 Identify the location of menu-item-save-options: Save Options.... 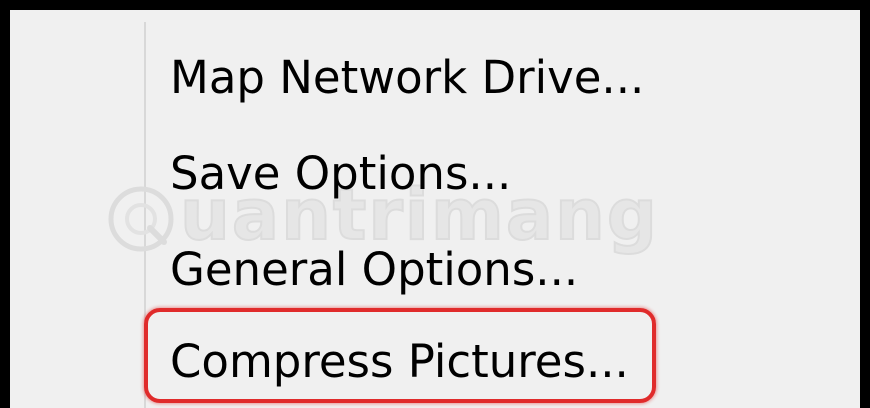
(340, 174).